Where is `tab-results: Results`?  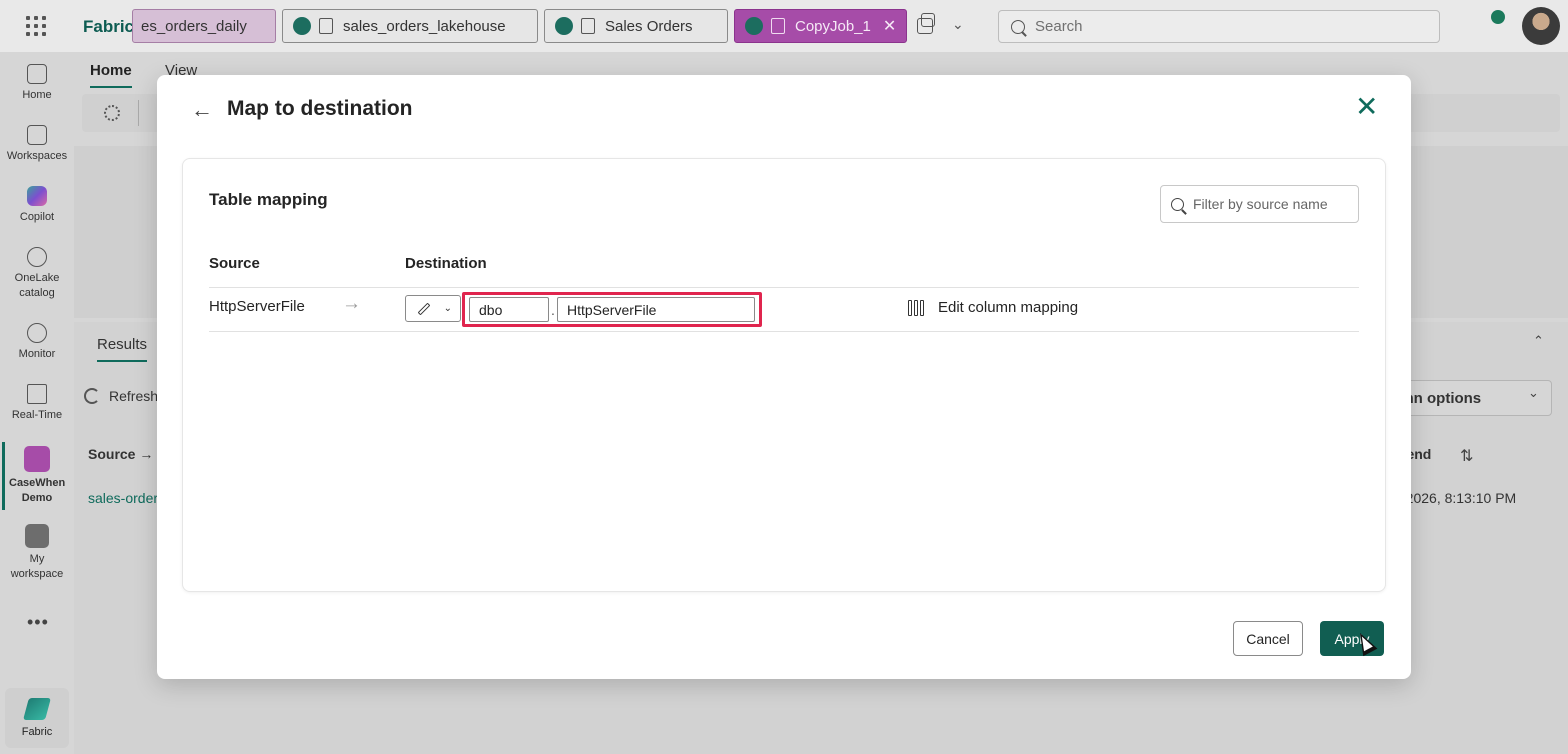 tab-results: Results is located at coordinates (122, 349).